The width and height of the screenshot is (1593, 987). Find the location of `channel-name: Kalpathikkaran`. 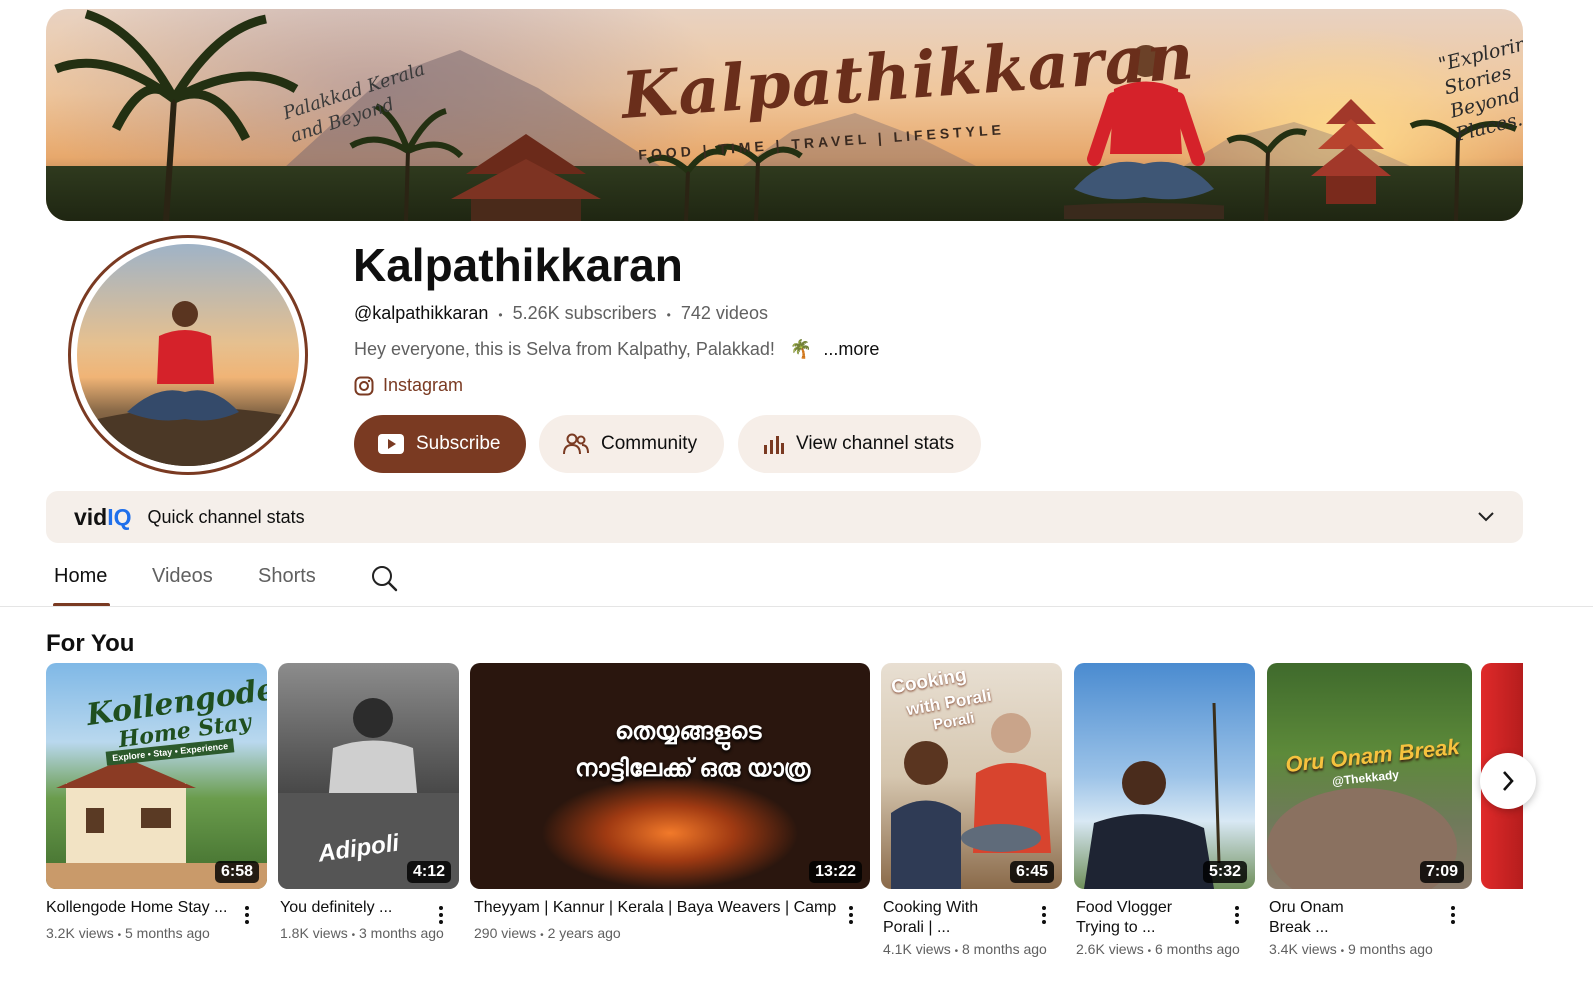

channel-name: Kalpathikkaran is located at coordinates (518, 265).